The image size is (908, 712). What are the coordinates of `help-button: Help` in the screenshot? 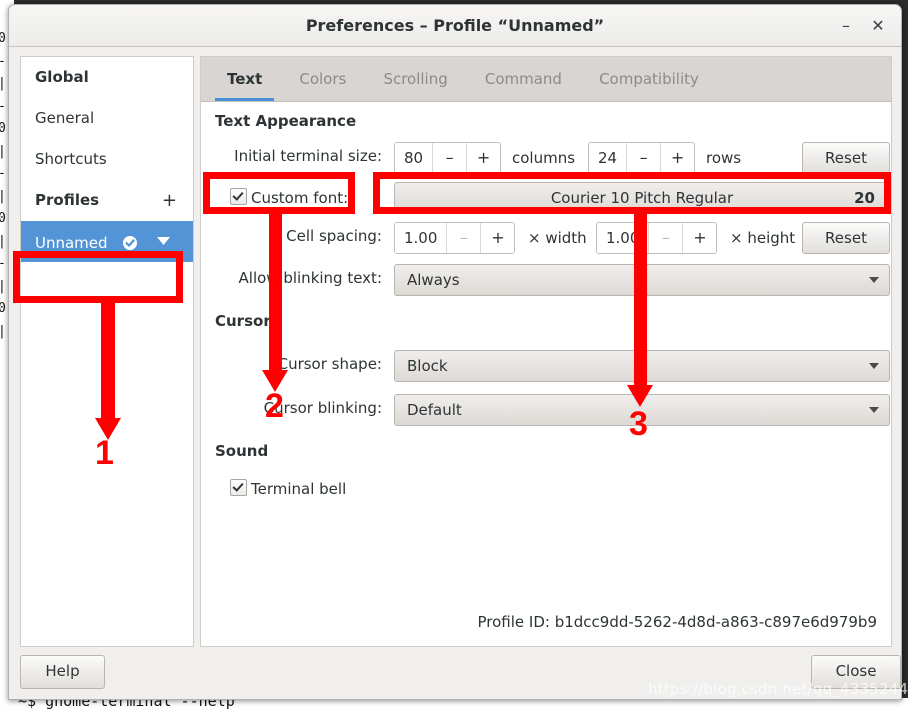 It's located at (62, 672).